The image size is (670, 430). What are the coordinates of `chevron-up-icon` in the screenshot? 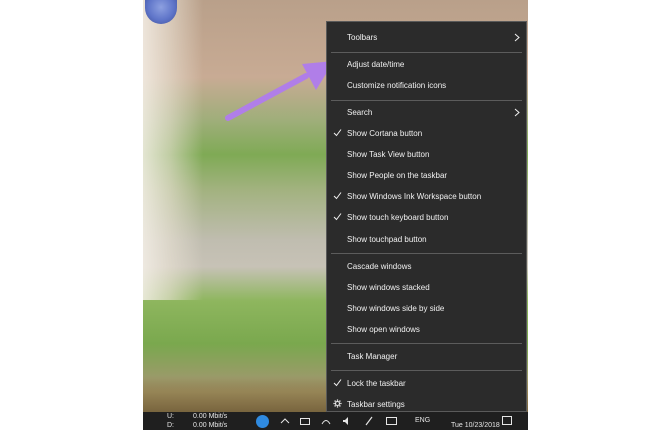 It's located at (285, 421).